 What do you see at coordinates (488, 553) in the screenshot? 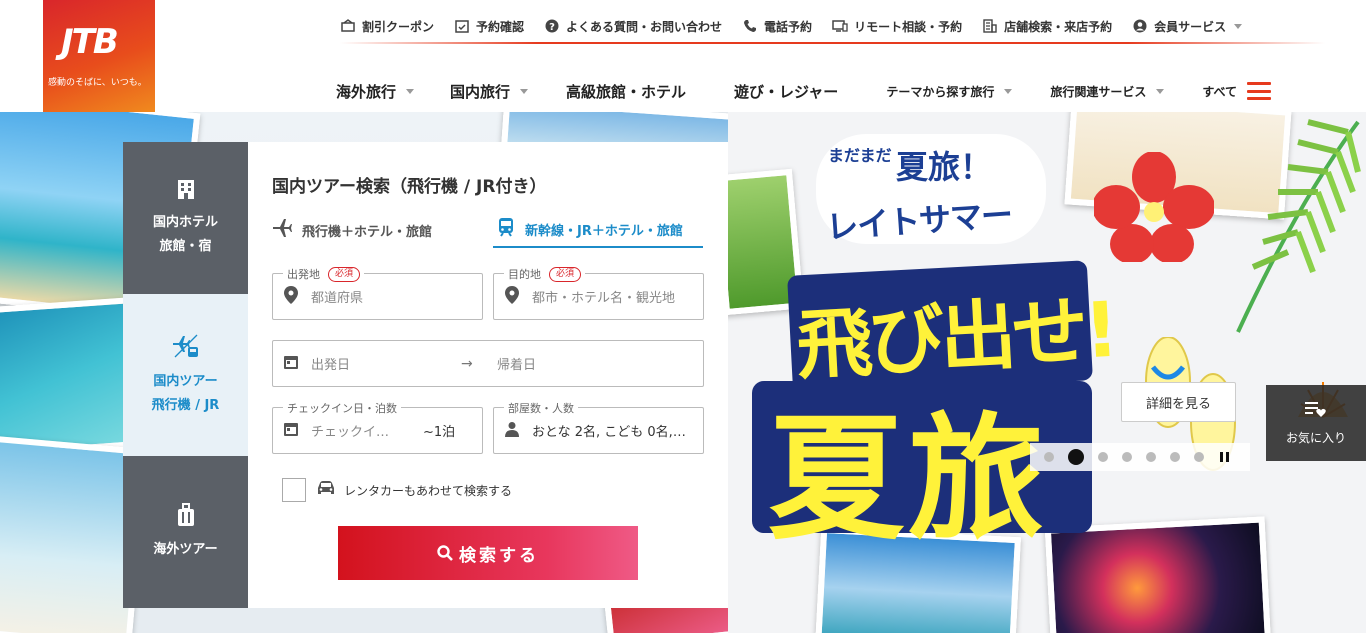
I see `search-button: 検索する` at bounding box center [488, 553].